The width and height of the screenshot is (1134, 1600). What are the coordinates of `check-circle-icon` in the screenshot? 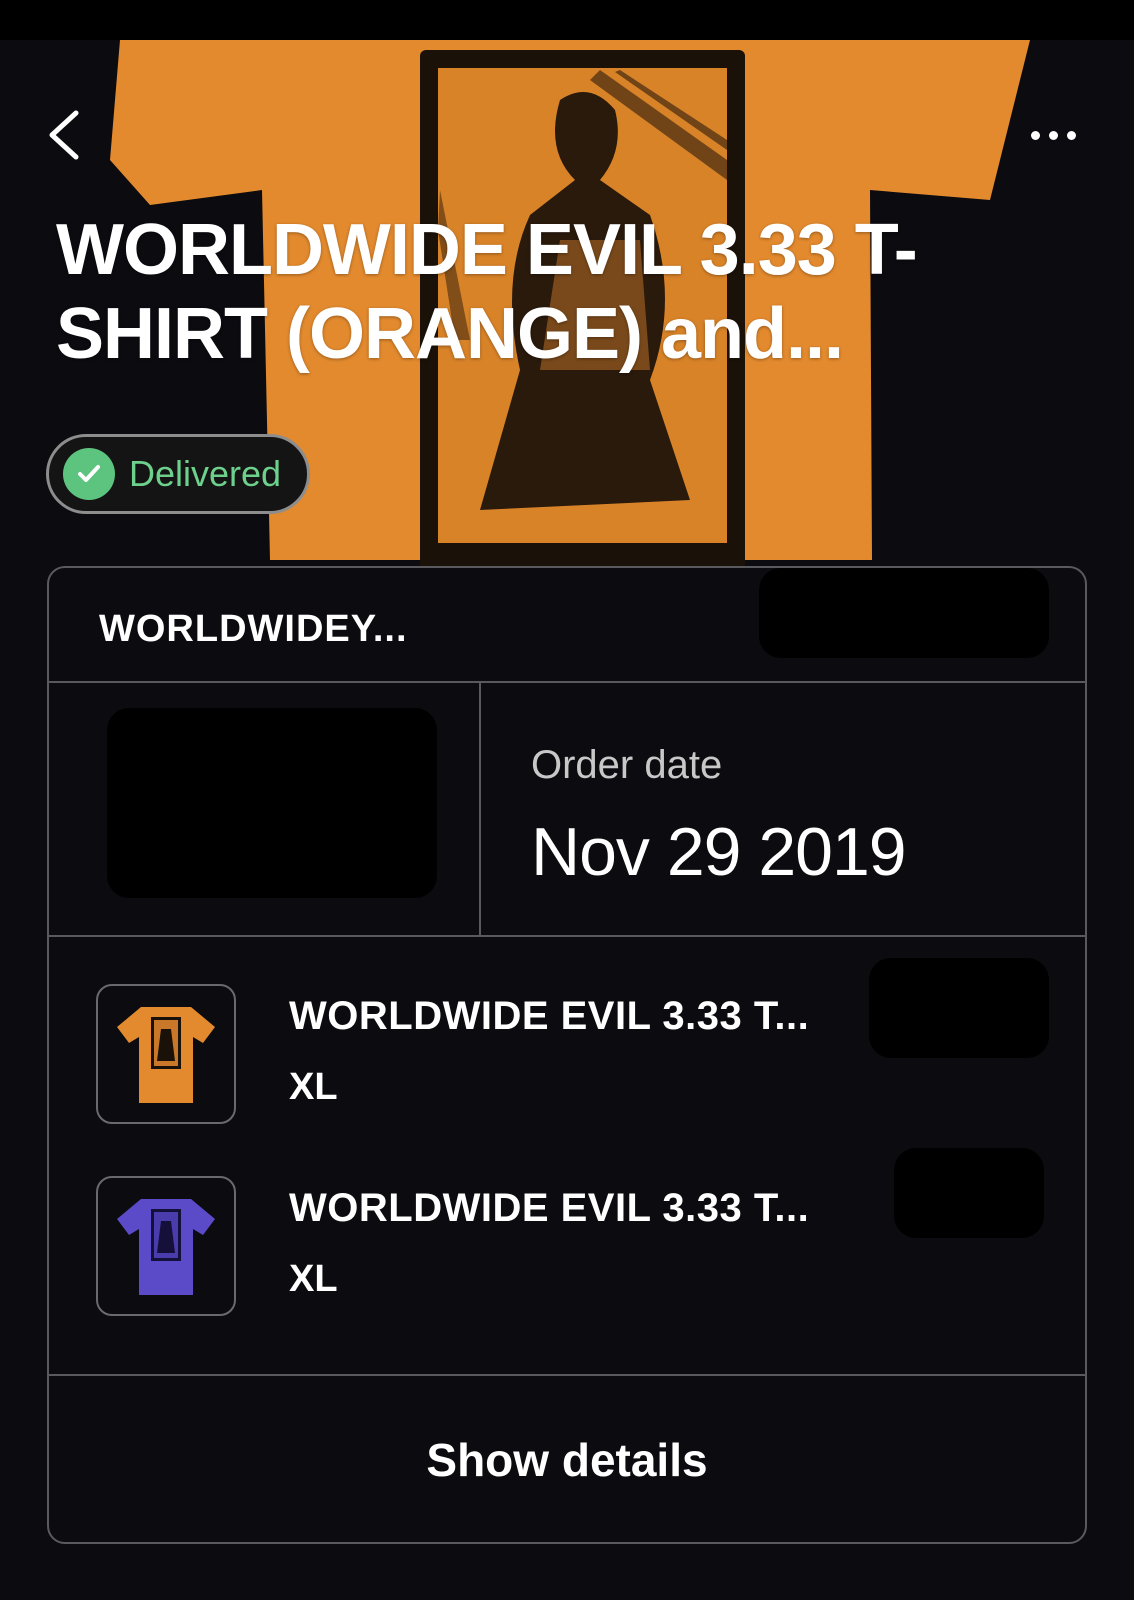 It's located at (89, 474).